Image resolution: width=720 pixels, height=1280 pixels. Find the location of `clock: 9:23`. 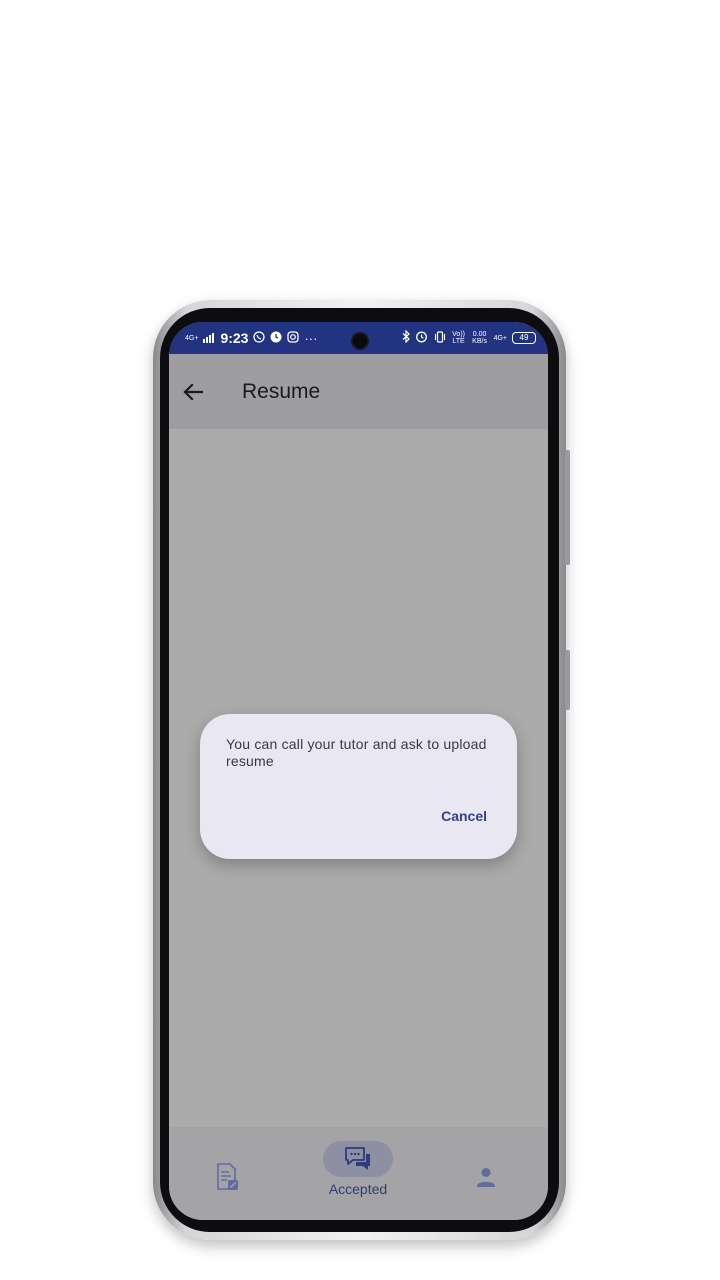

clock: 9:23 is located at coordinates (234, 338).